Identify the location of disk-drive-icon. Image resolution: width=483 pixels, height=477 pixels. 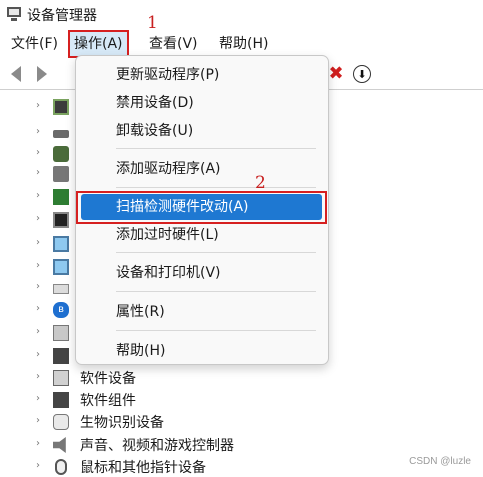
(61, 134).